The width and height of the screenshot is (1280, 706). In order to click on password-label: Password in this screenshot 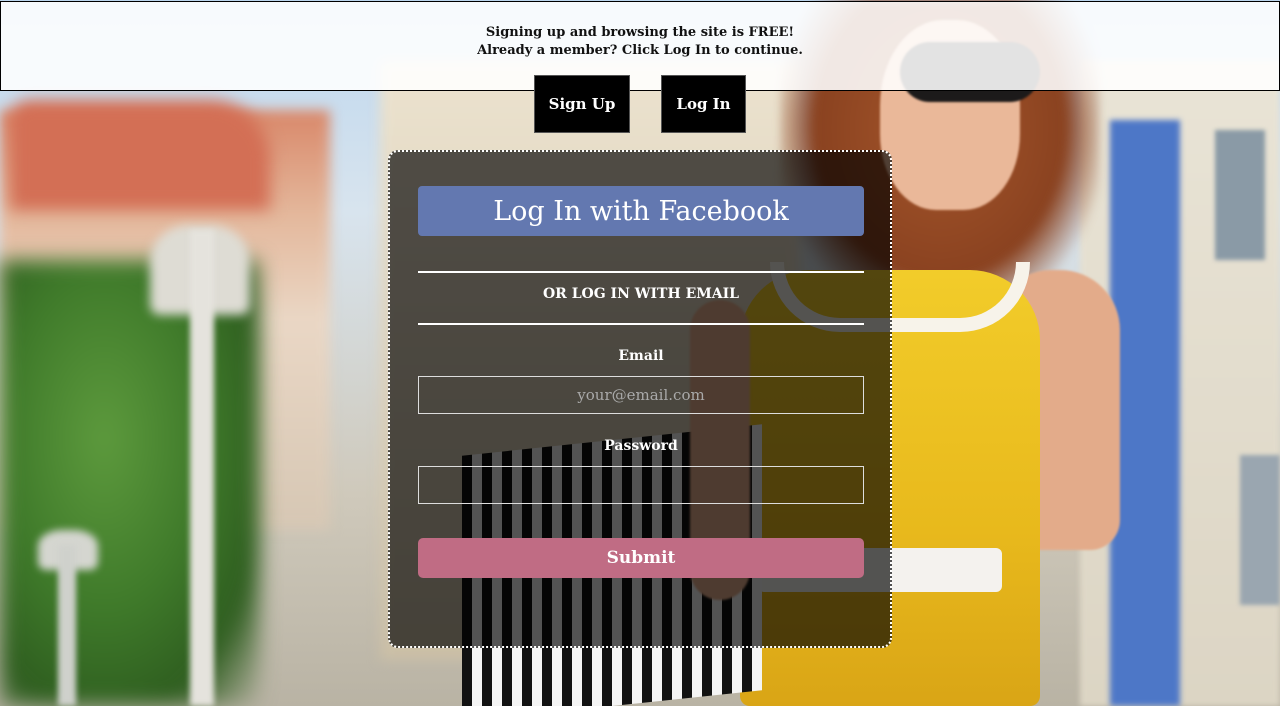, I will do `click(641, 446)`.